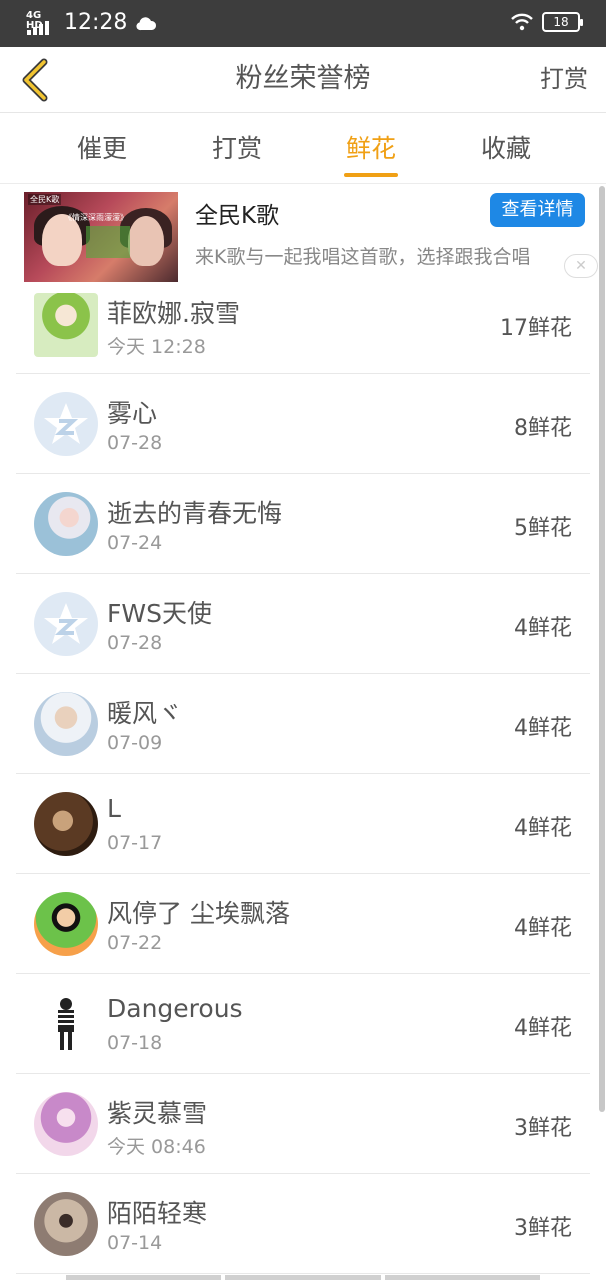 This screenshot has width=606, height=1280. What do you see at coordinates (173, 313) in the screenshot?
I see `fan-name: 菲欧娜.寂雪` at bounding box center [173, 313].